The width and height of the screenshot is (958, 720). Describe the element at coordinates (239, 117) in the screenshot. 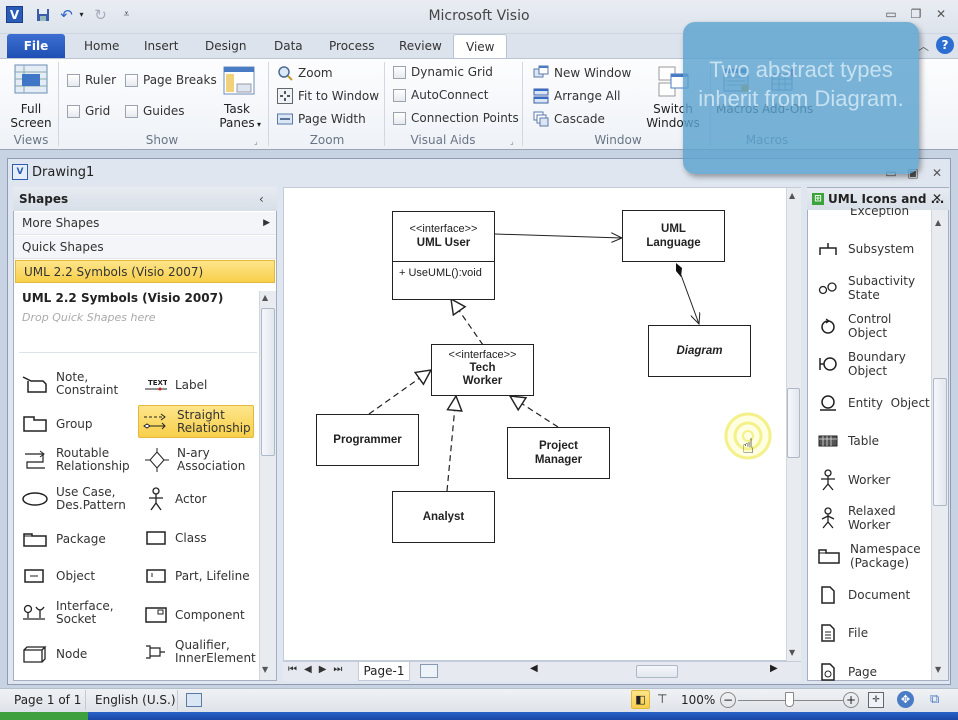

I see `task-panes-button: Task Panes ▾` at that location.